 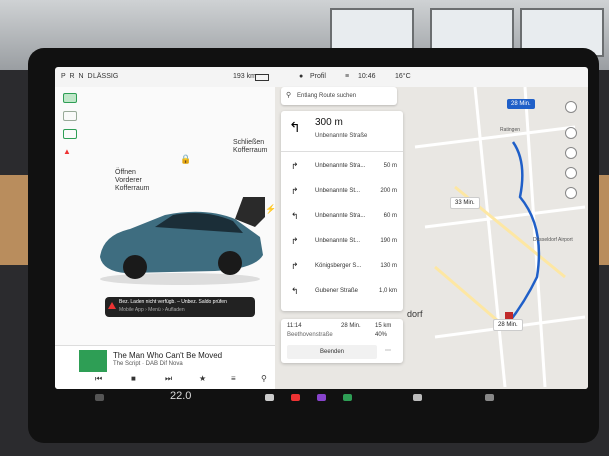 I want to click on seatbelt-icon: ▲, so click(x=67, y=151).